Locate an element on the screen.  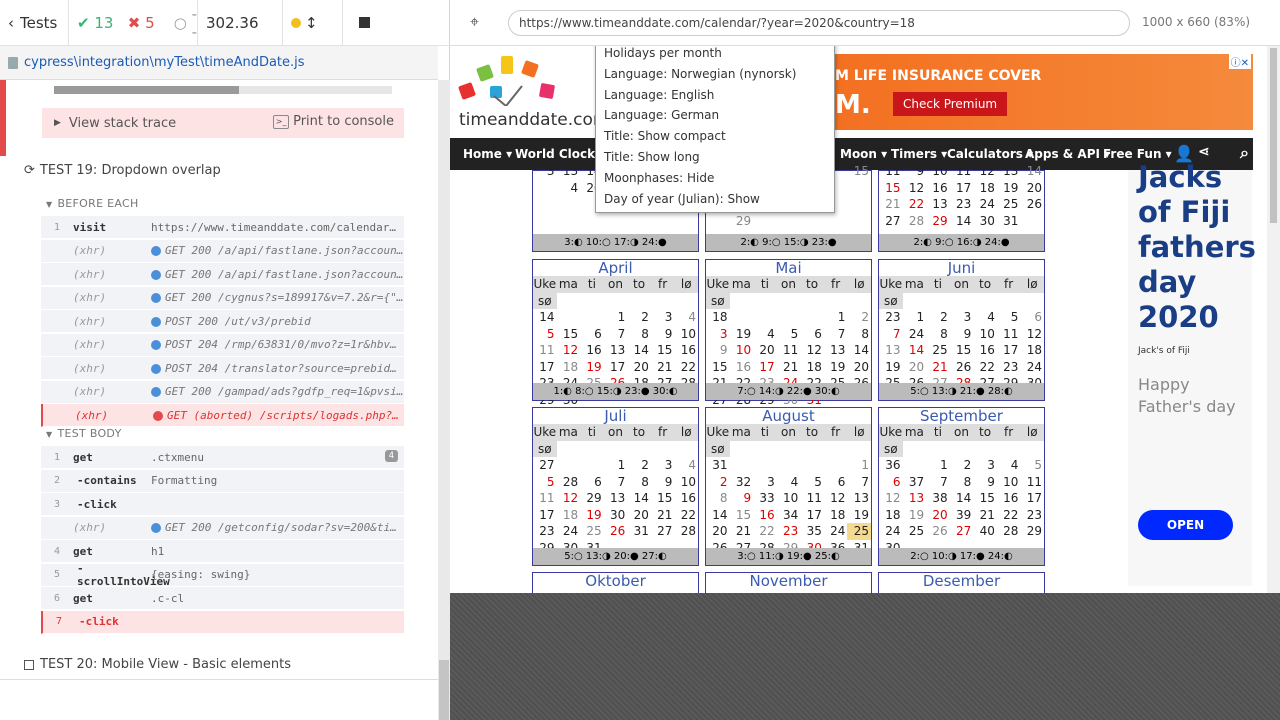
nav-calculators: Calculators ▾ is located at coordinates (990, 154).